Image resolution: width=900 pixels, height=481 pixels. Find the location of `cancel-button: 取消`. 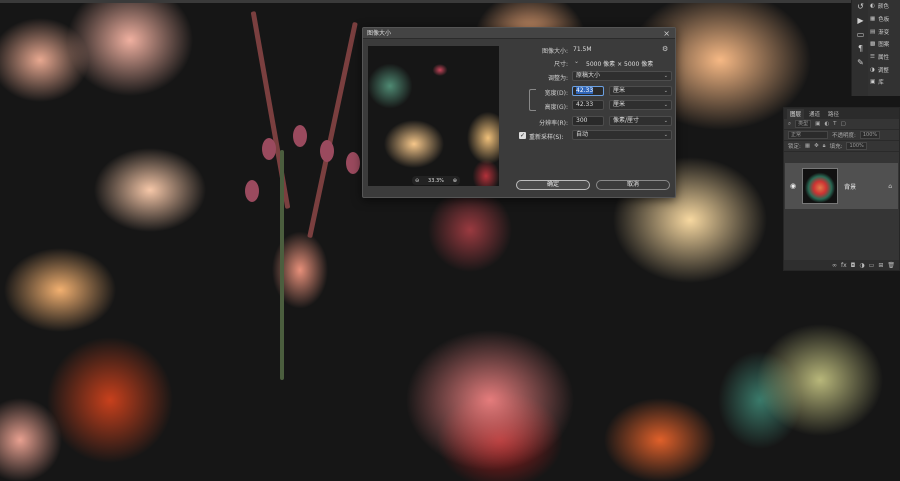

cancel-button: 取消 is located at coordinates (633, 185).